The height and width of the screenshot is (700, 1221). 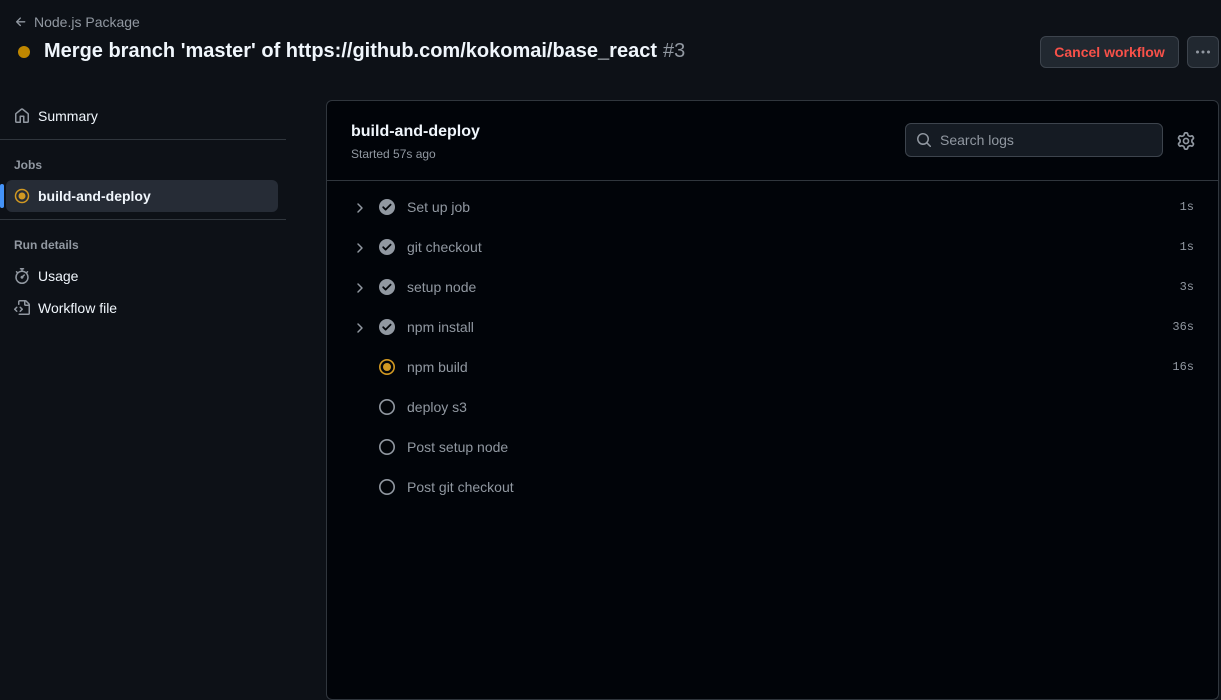 I want to click on step-duration: 16s, so click(x=1183, y=367).